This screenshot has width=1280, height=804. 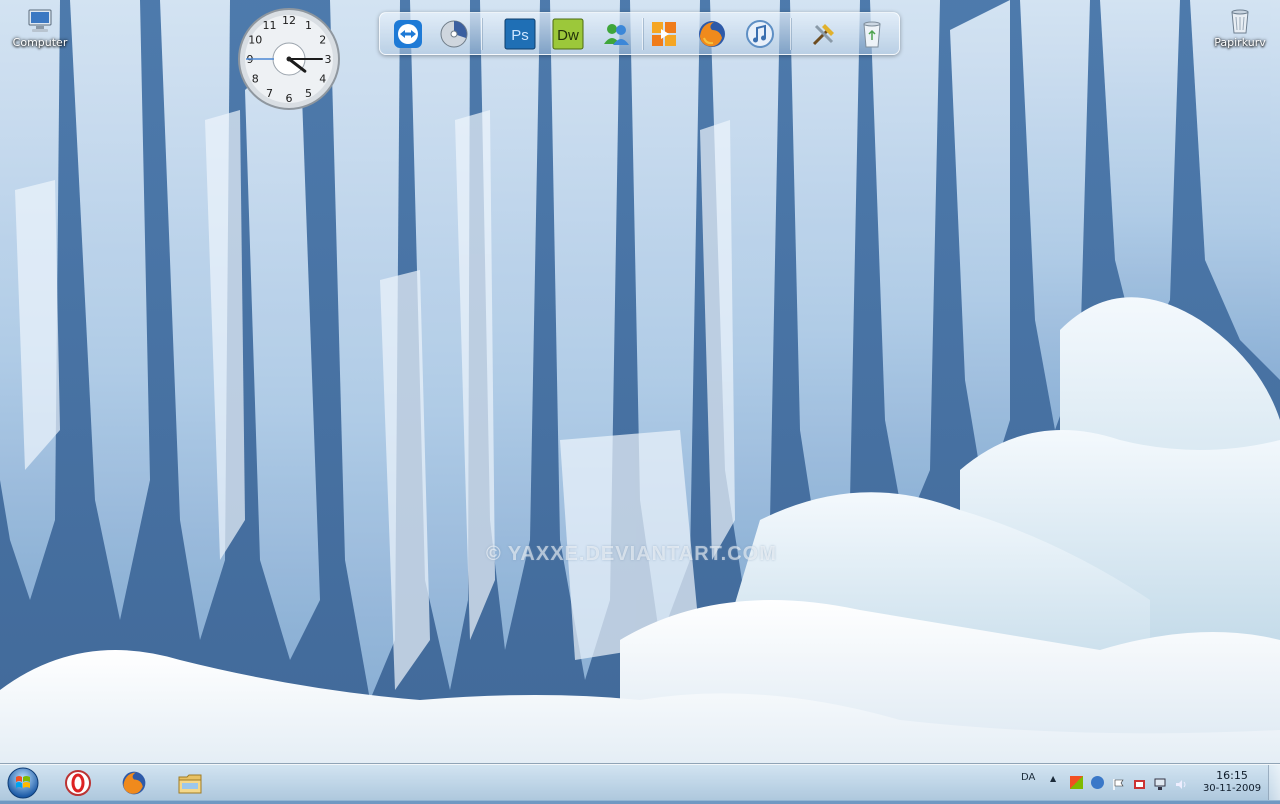 What do you see at coordinates (289, 20) in the screenshot?
I see `clock-number: 12` at bounding box center [289, 20].